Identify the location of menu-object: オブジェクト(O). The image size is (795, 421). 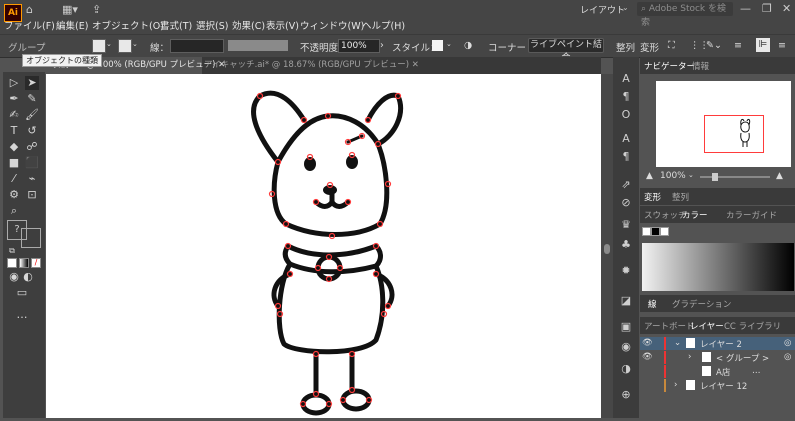
(128, 25).